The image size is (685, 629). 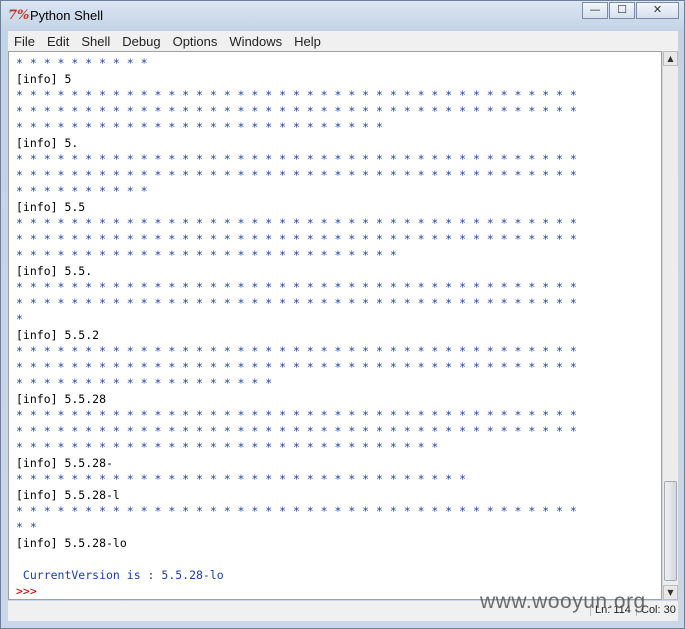 I want to click on shell-line-blank, so click(x=296, y=559).